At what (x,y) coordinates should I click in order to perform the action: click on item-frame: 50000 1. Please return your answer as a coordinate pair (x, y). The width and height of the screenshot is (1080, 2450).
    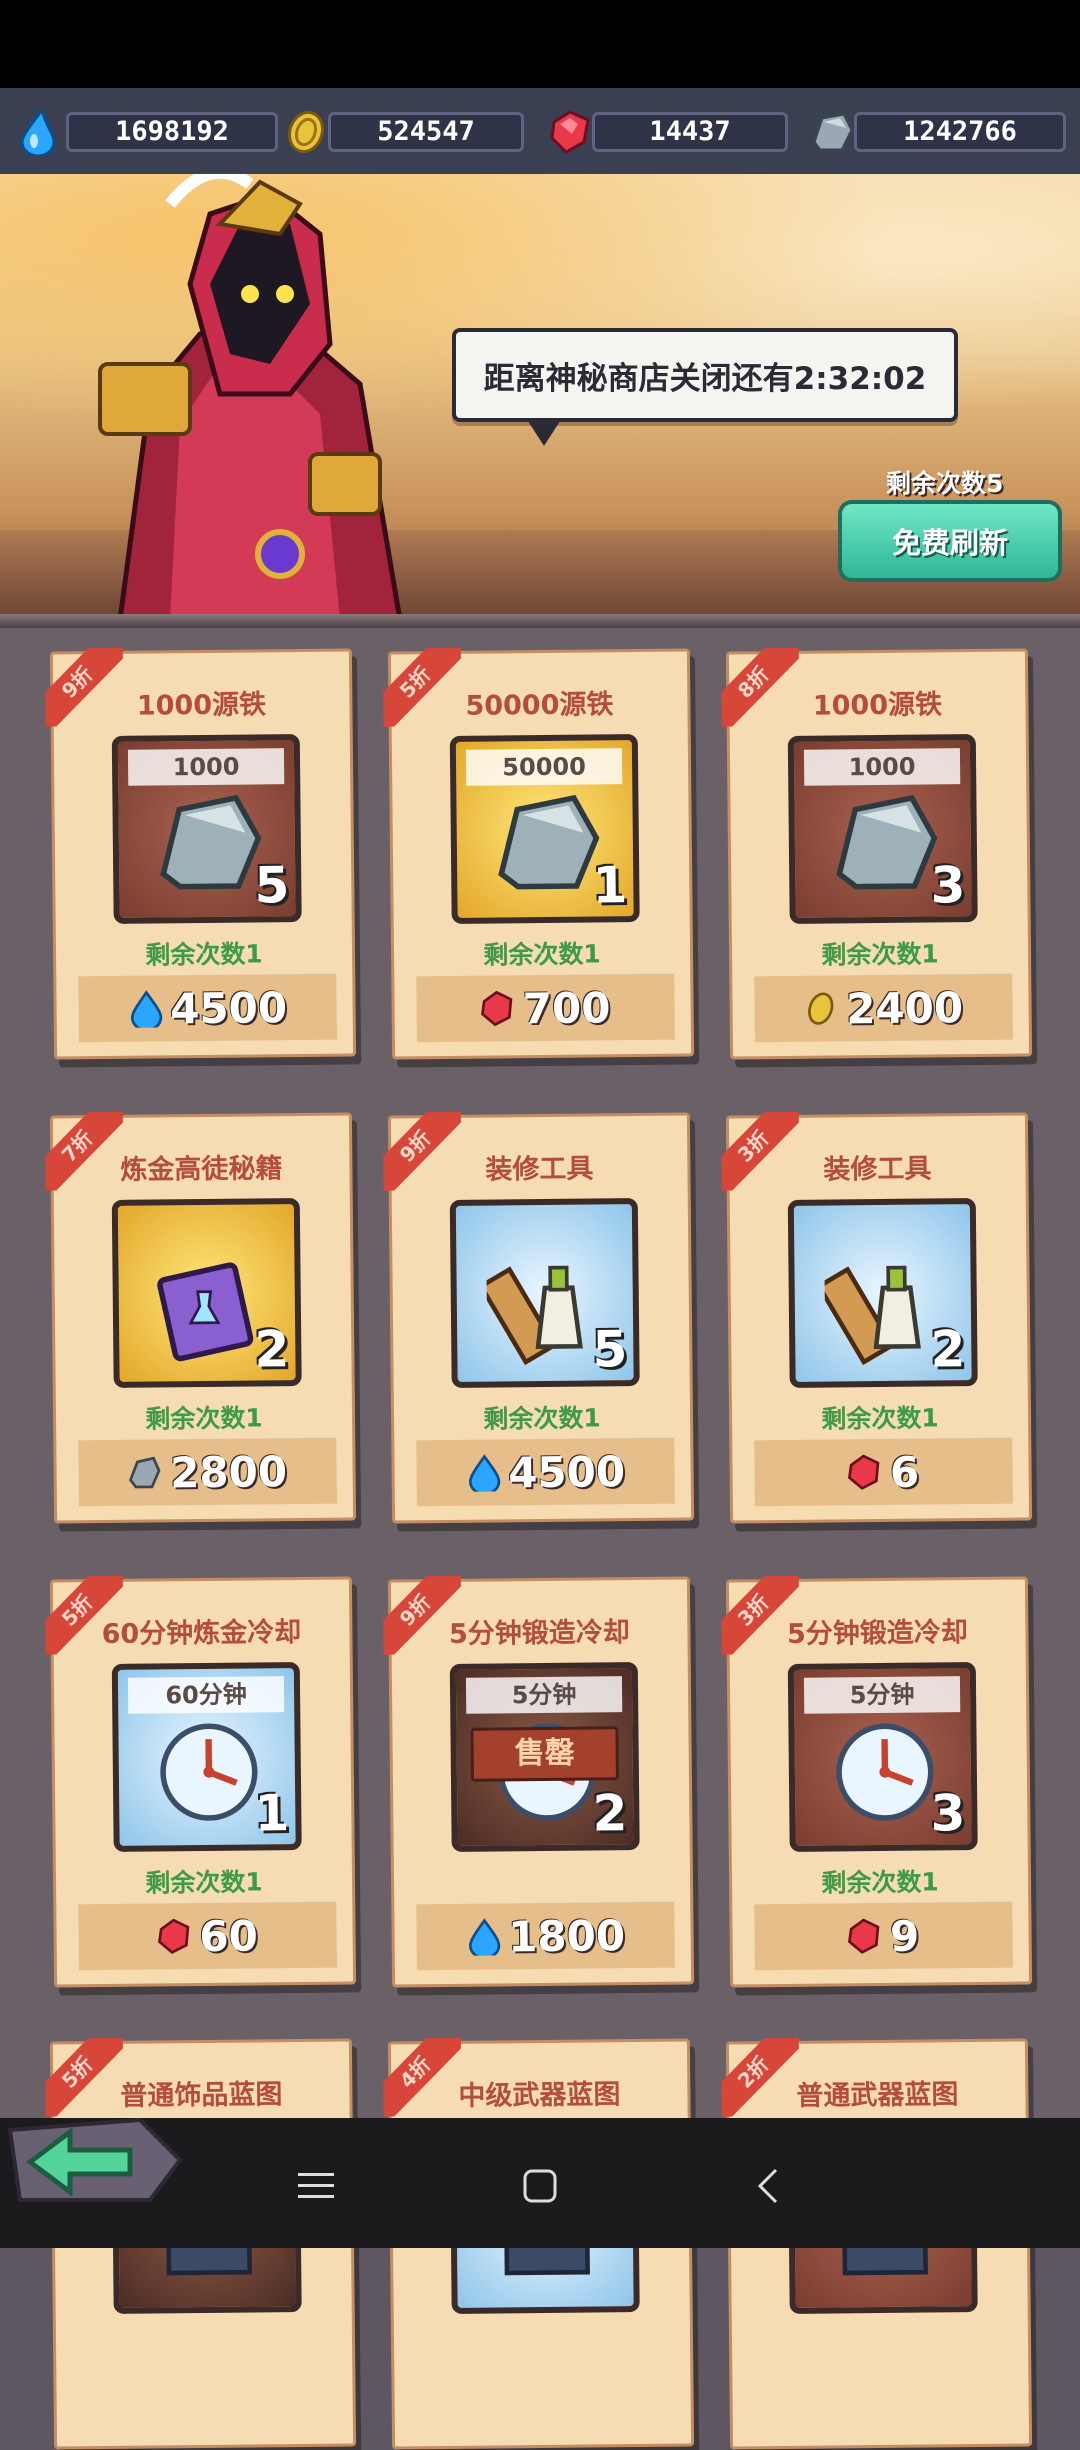
    Looking at the image, I should click on (545, 829).